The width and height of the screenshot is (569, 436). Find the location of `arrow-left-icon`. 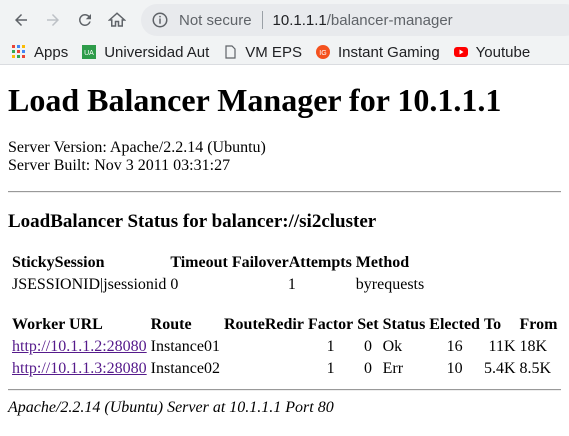

arrow-left-icon is located at coordinates (21, 20).